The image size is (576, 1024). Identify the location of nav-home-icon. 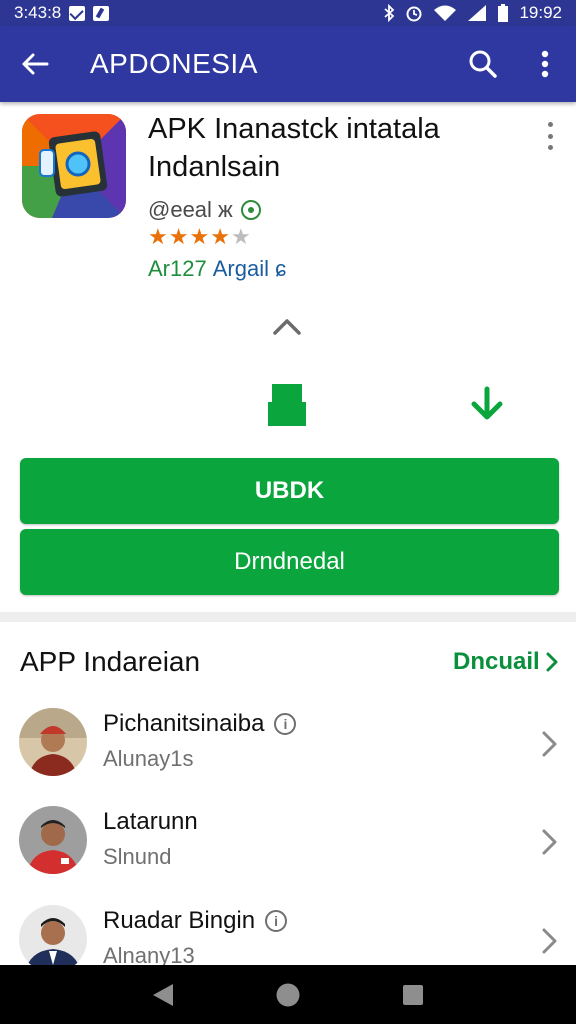
(288, 994).